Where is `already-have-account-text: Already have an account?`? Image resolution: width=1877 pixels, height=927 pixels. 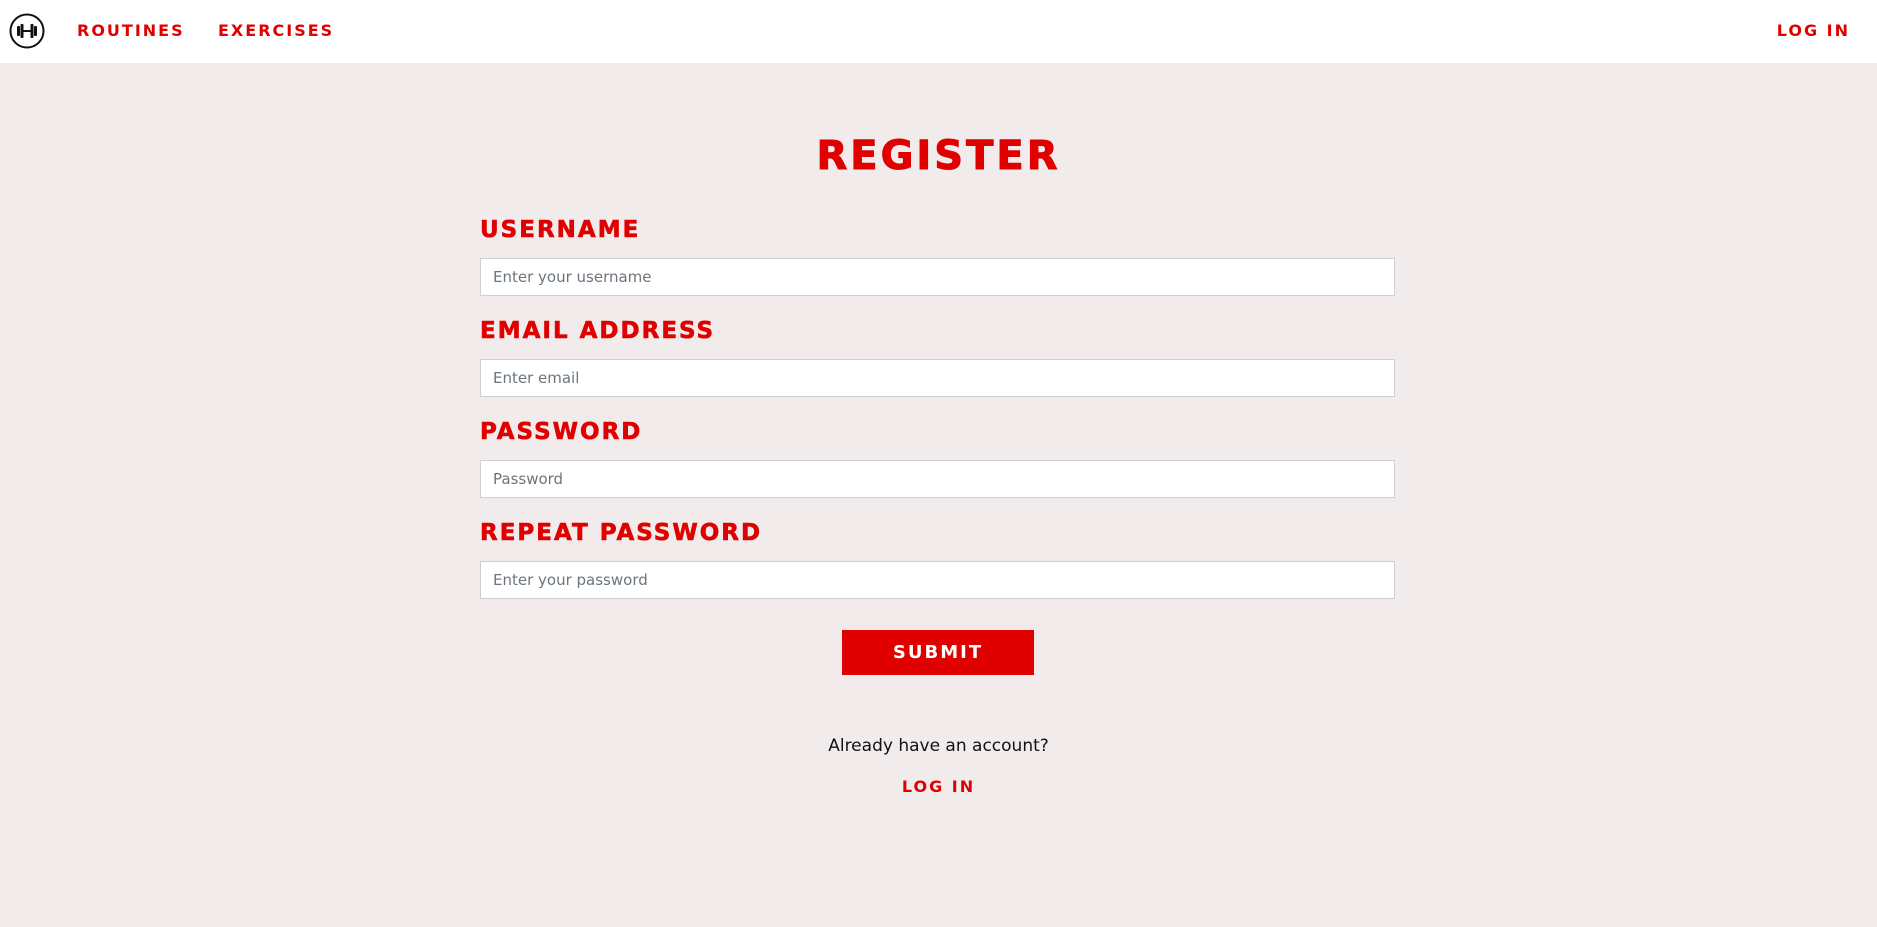
already-have-account-text: Already have an account? is located at coordinates (938, 746).